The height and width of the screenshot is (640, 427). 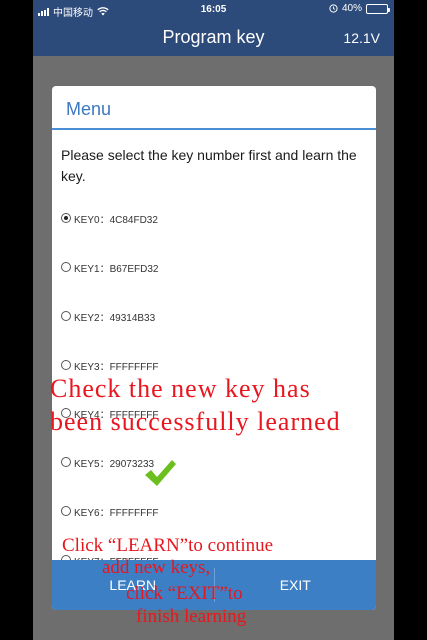 What do you see at coordinates (180, 388) in the screenshot?
I see `annotation-line-1: Check the new key has` at bounding box center [180, 388].